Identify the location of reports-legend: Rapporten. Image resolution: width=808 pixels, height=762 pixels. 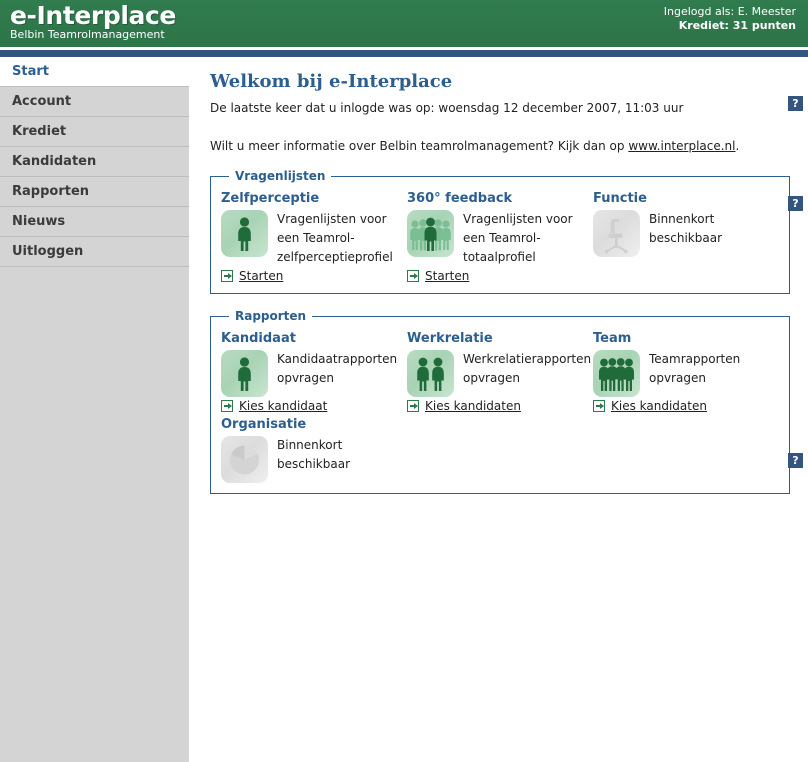
(271, 316).